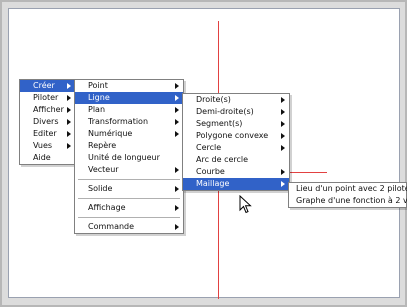 This screenshot has height=307, width=407. I want to click on ligne-menu-item-polygone-convexe: Polygone convexe, so click(236, 136).